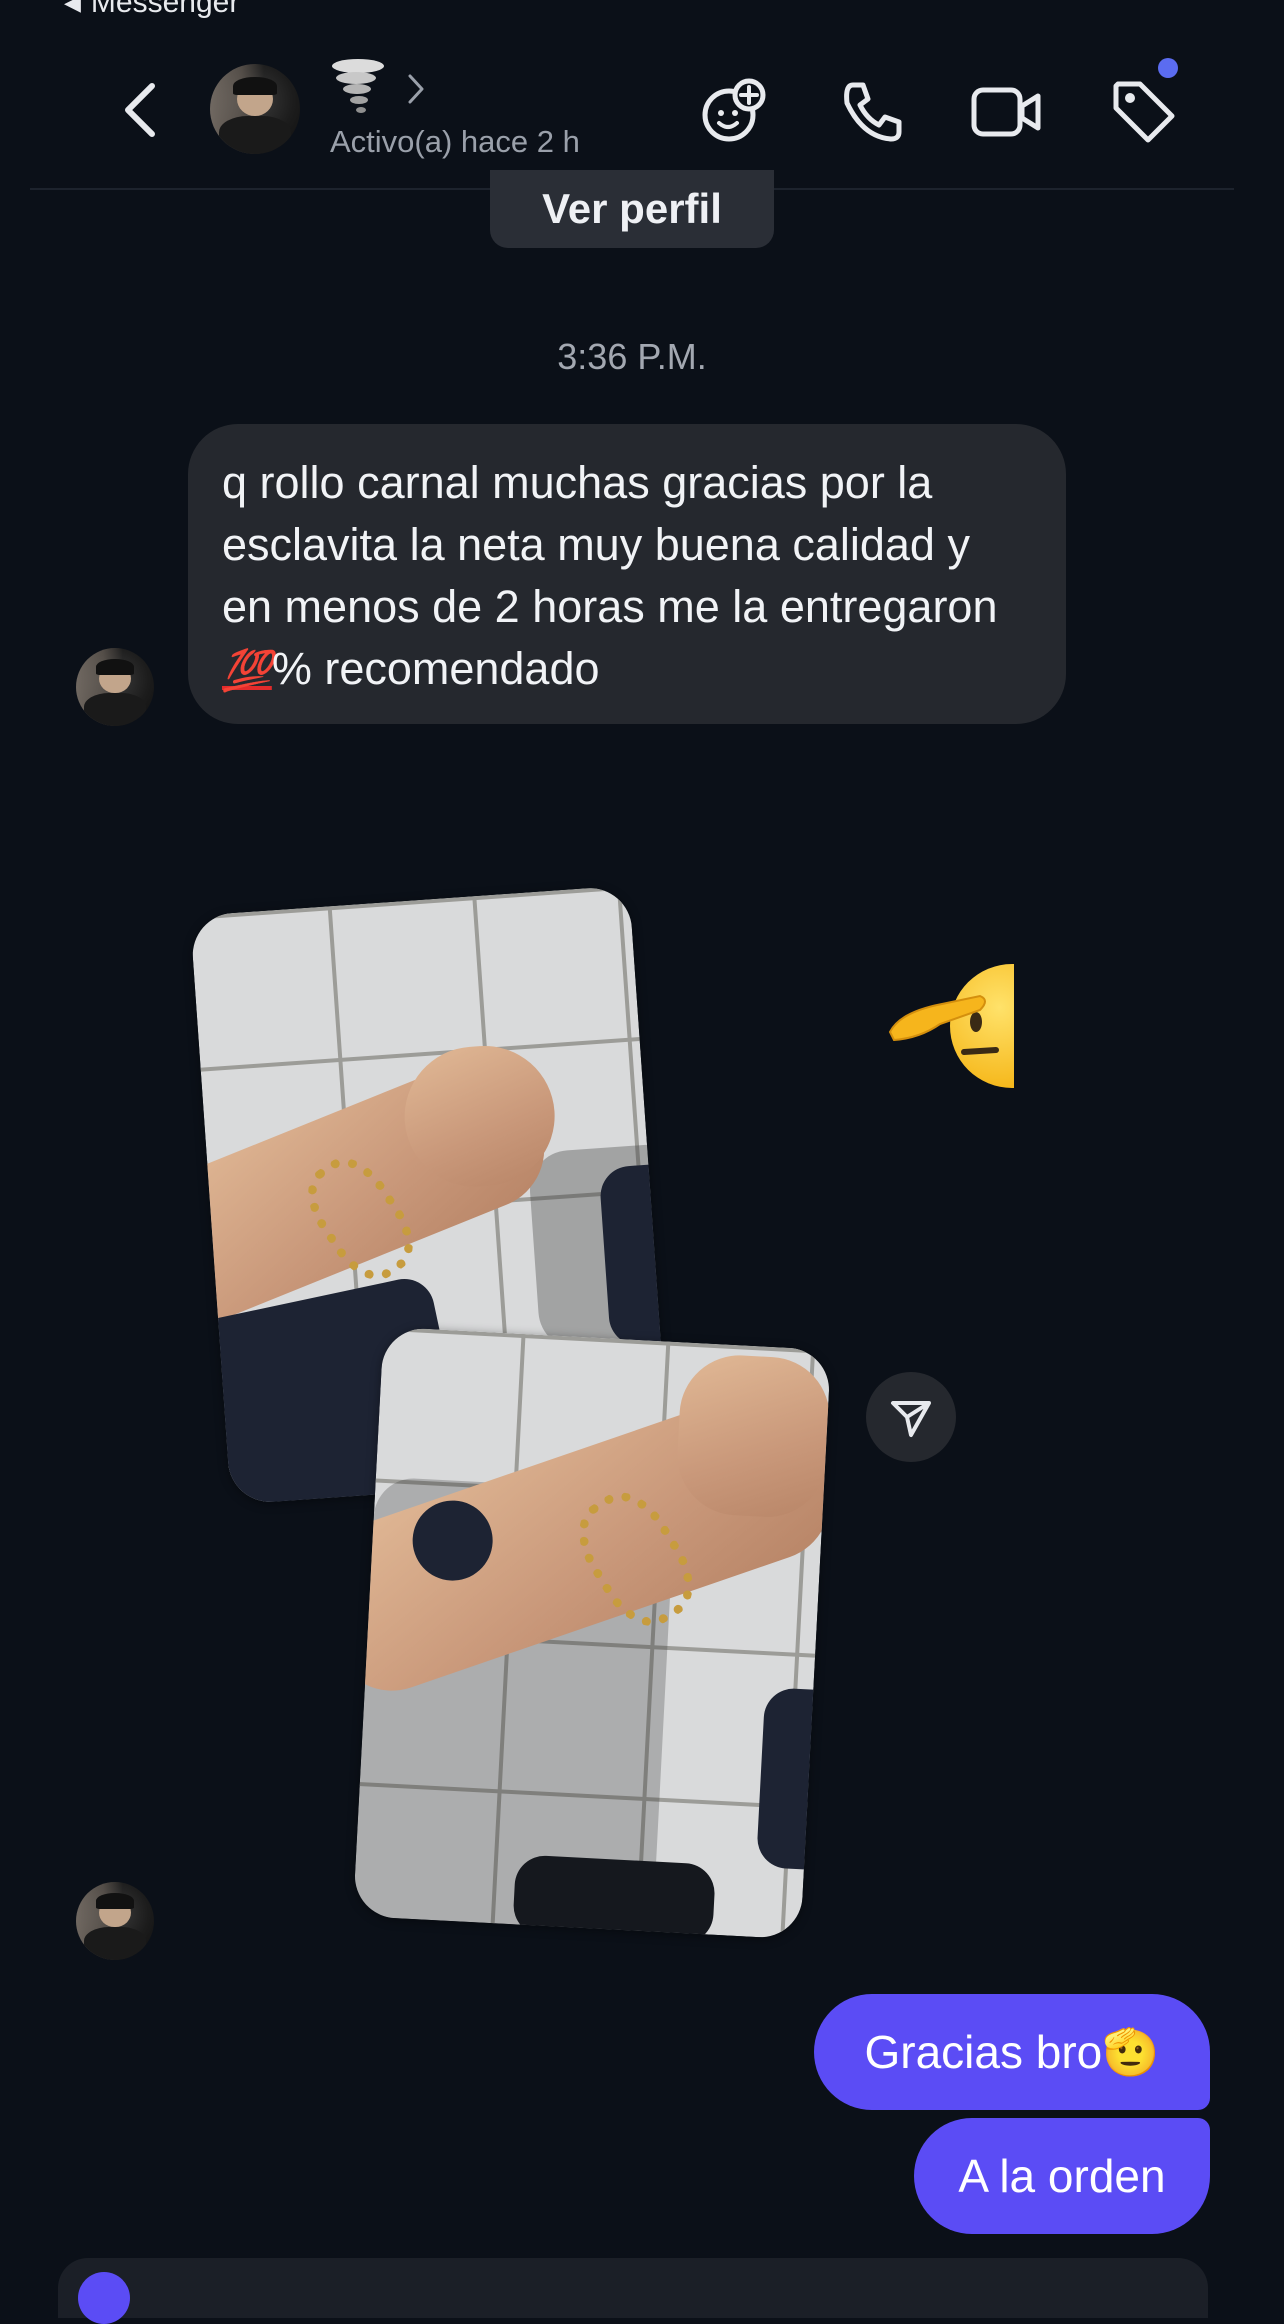  I want to click on contact-avatar, so click(255, 109).